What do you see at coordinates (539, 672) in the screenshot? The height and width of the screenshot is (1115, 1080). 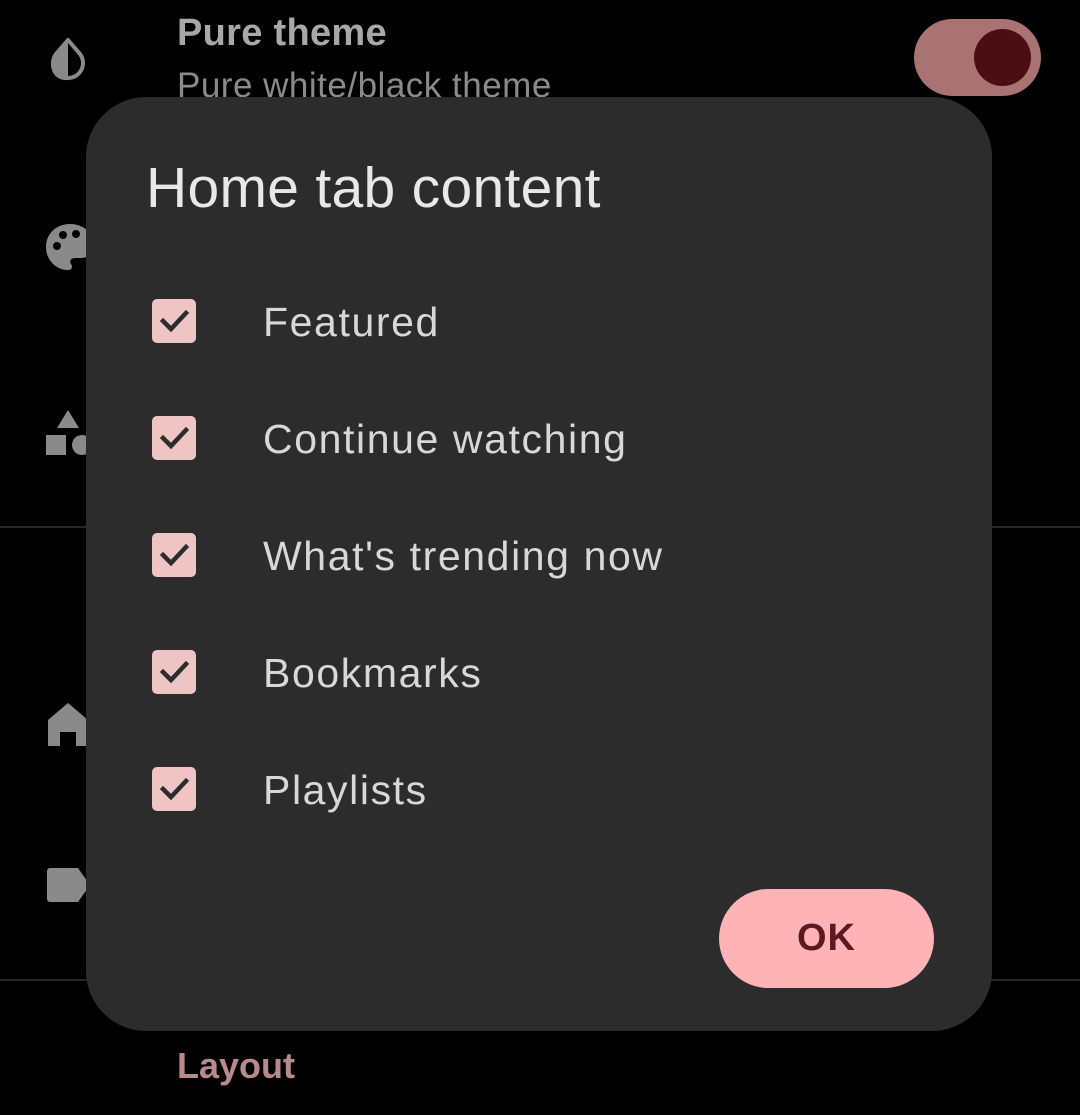 I see `option-bookmarks: Bookmarks` at bounding box center [539, 672].